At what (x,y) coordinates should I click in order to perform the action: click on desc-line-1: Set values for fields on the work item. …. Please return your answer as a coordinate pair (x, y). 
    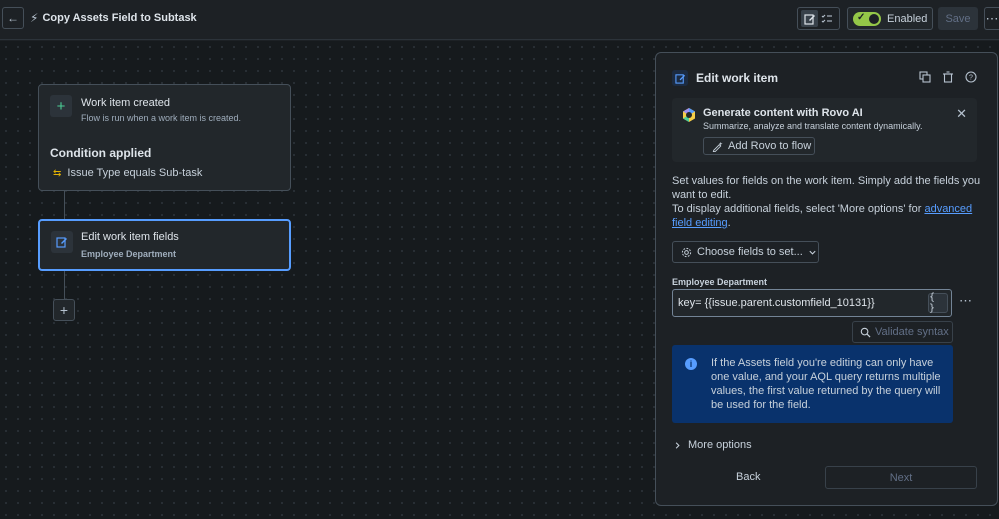
    Looking at the image, I should click on (826, 188).